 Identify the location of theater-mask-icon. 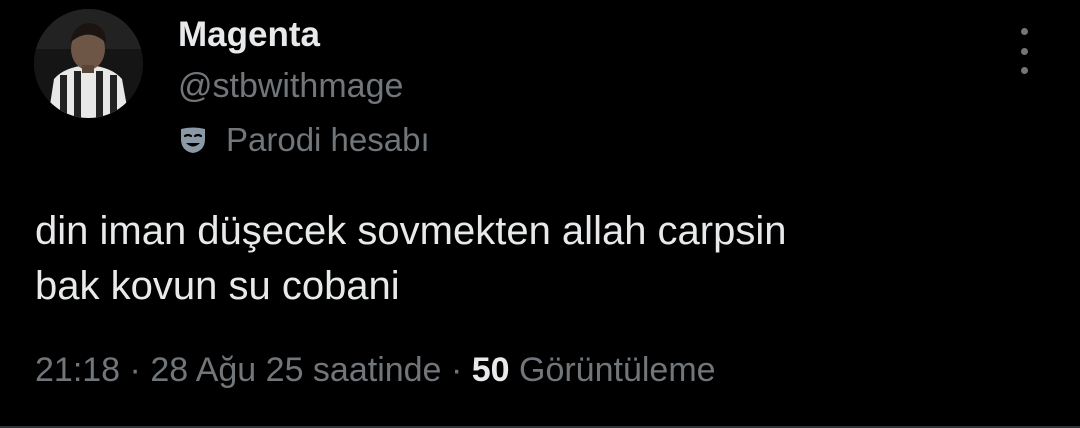
(193, 140).